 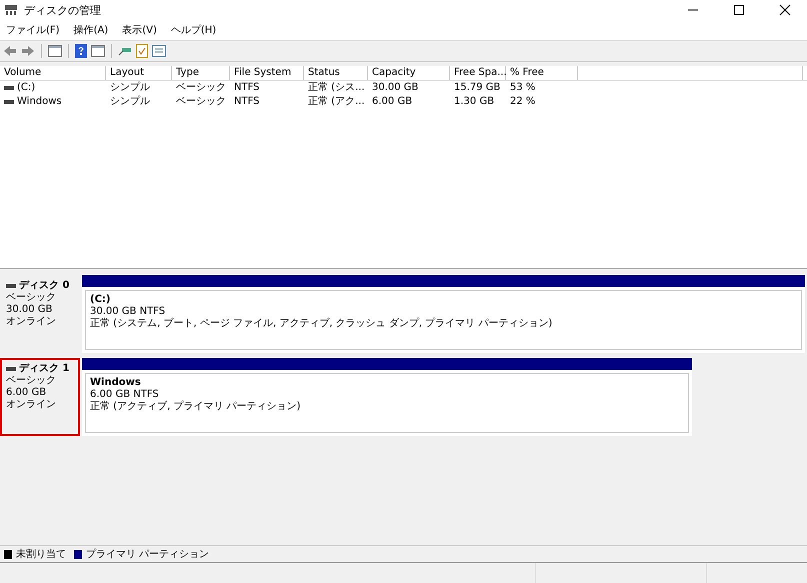 I want to click on column-header: Capacity, so click(x=409, y=73).